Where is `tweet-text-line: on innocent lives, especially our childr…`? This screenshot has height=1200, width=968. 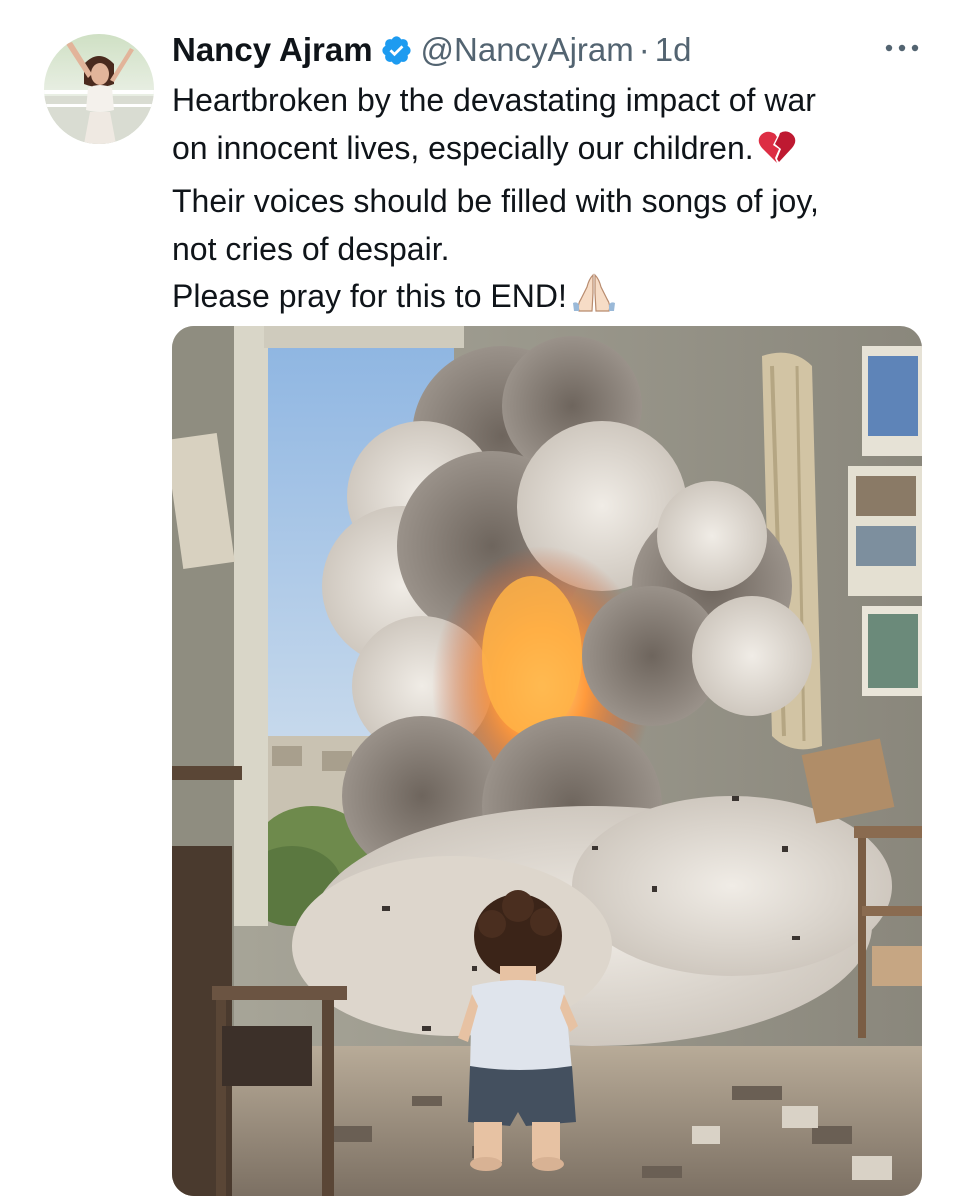
tweet-text-line: on innocent lives, especially our childr… is located at coordinates (552, 152).